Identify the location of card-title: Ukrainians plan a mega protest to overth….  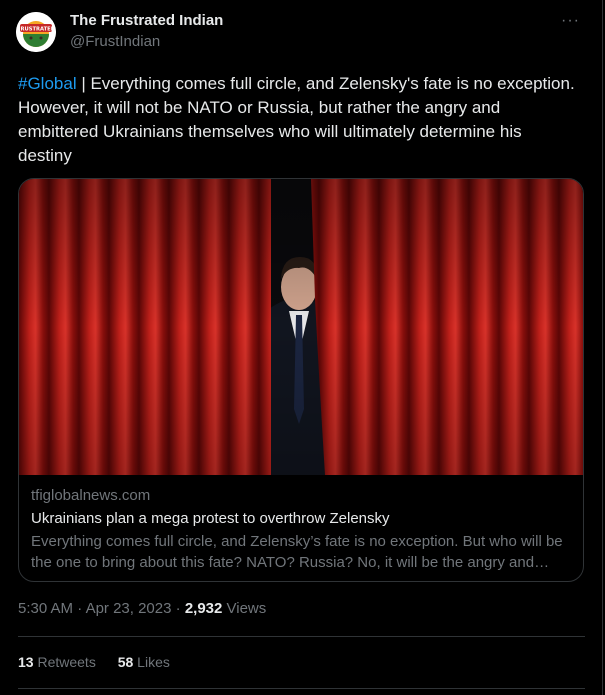
(210, 518).